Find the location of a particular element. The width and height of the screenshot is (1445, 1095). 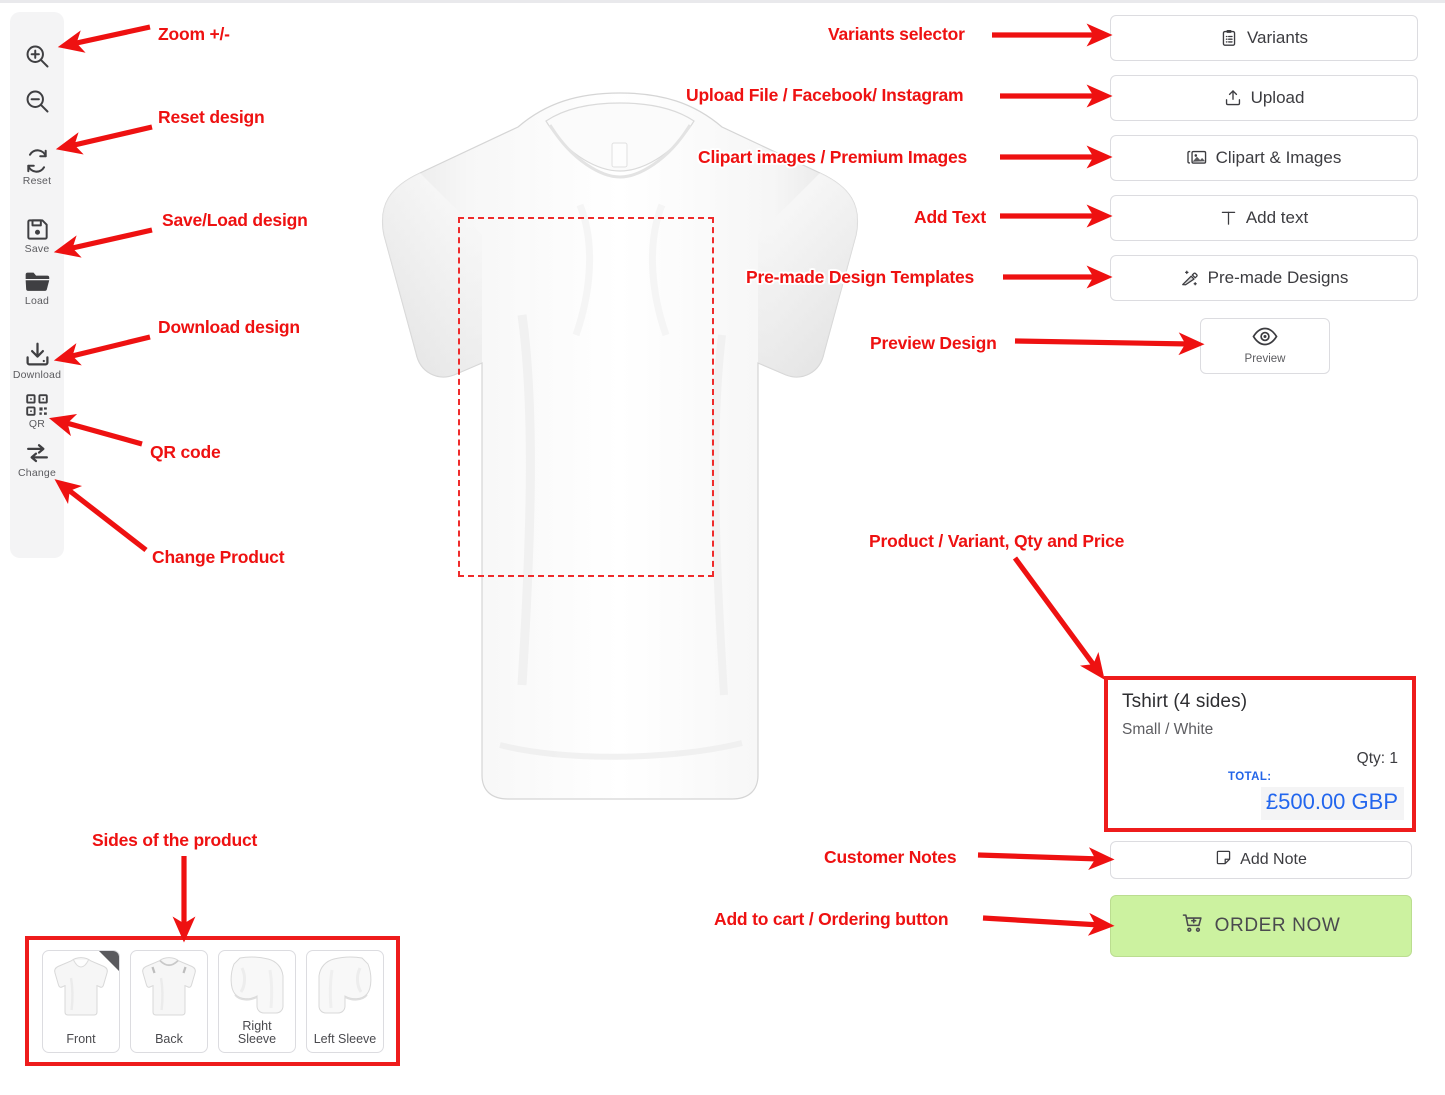

annotation-upload: Upload File / Facebook/ Instagram is located at coordinates (825, 95).